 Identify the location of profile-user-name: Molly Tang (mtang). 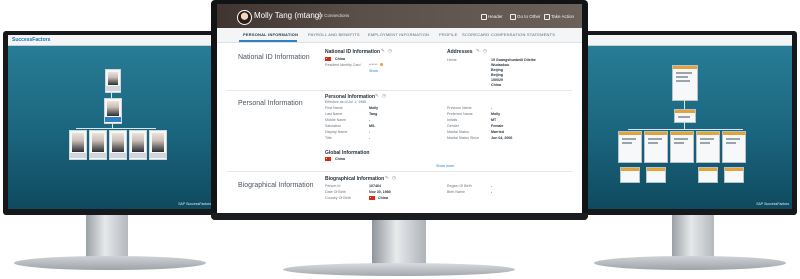
(288, 15).